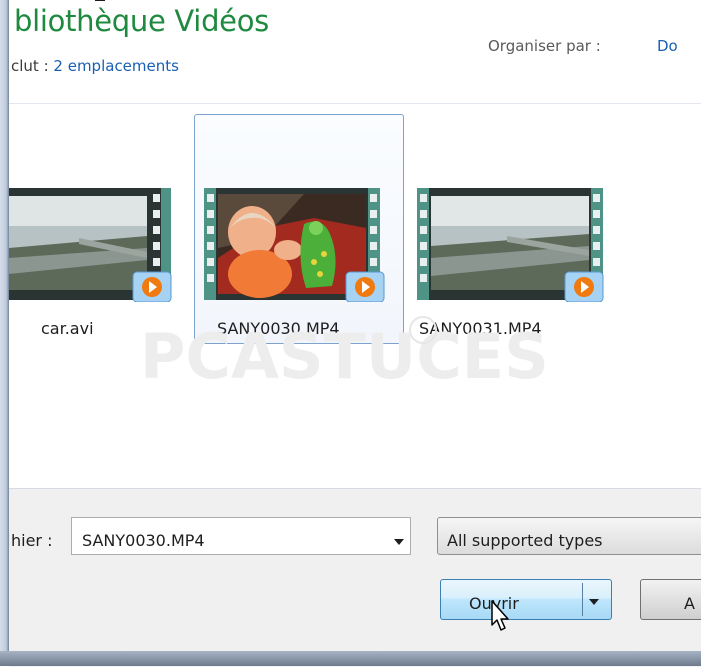 The width and height of the screenshot is (701, 667). I want to click on header-divider, so click(355, 103).